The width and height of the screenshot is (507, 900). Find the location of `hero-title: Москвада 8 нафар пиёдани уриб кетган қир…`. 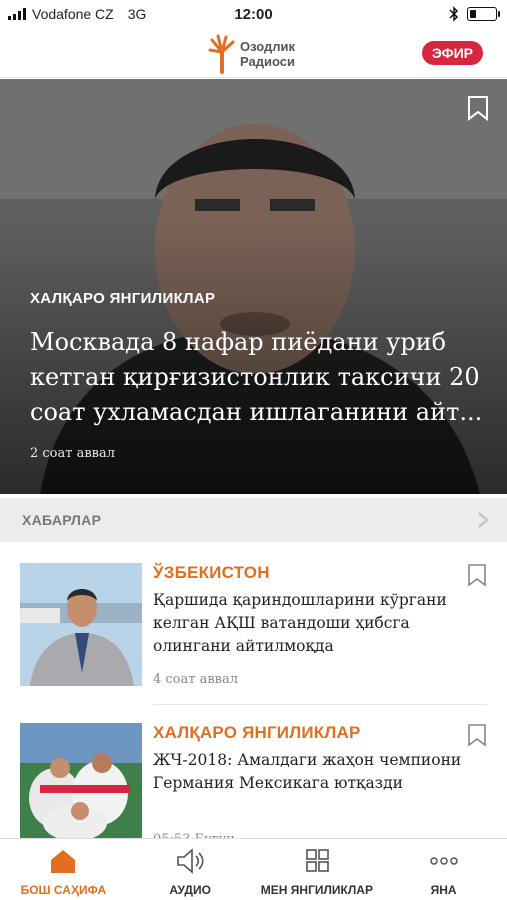

hero-title: Москвада 8 нафар пиёдани уриб кетган қир… is located at coordinates (256, 377).